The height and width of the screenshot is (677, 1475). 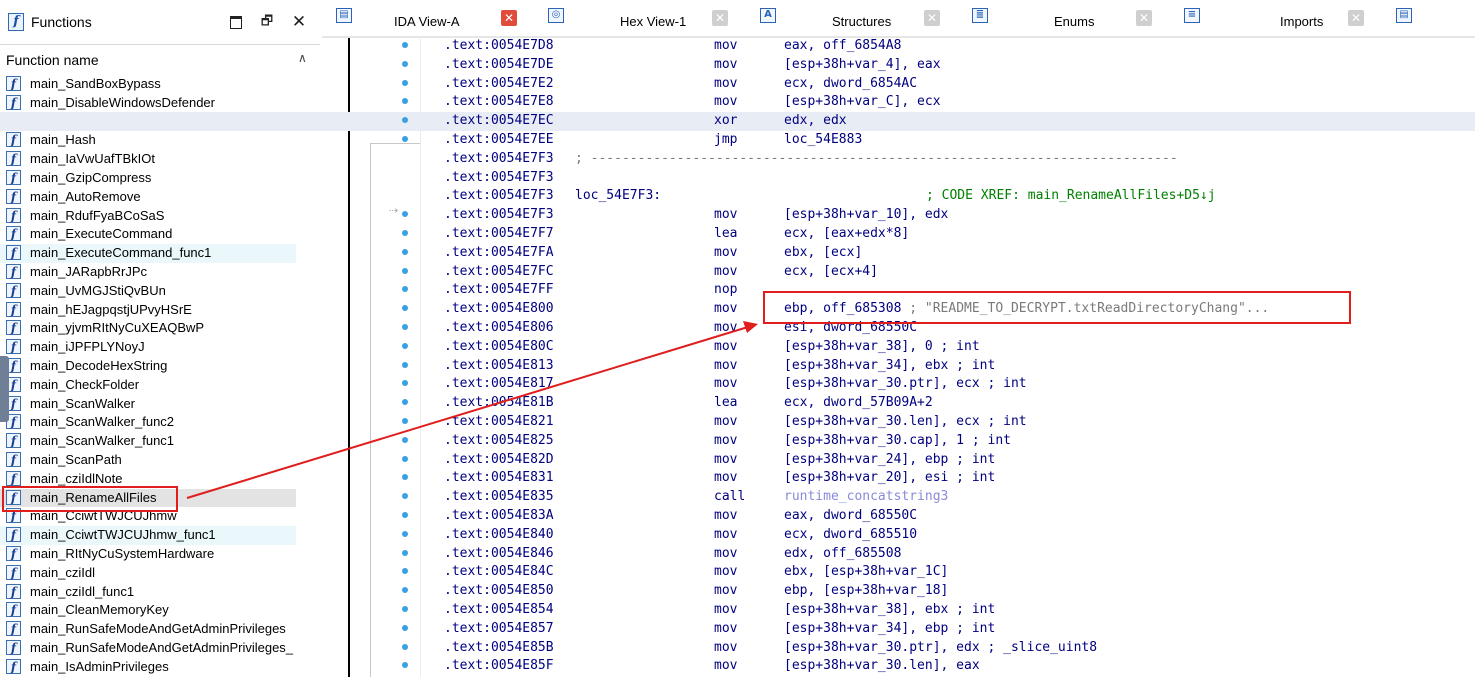 What do you see at coordinates (889, 609) in the screenshot?
I see `code-operands: [esp+38h+var_38], ebx ; int` at bounding box center [889, 609].